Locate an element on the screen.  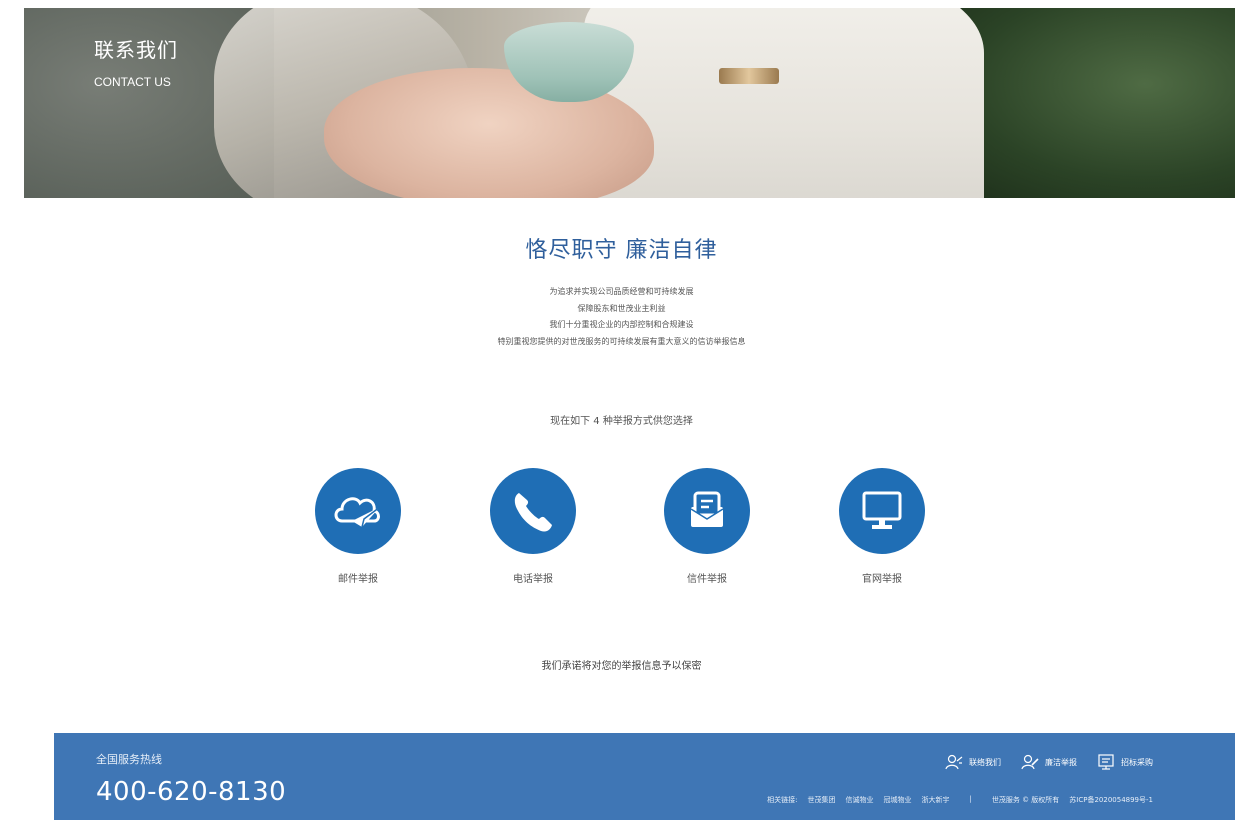
method-label: 信件举报 is located at coordinates (707, 579).